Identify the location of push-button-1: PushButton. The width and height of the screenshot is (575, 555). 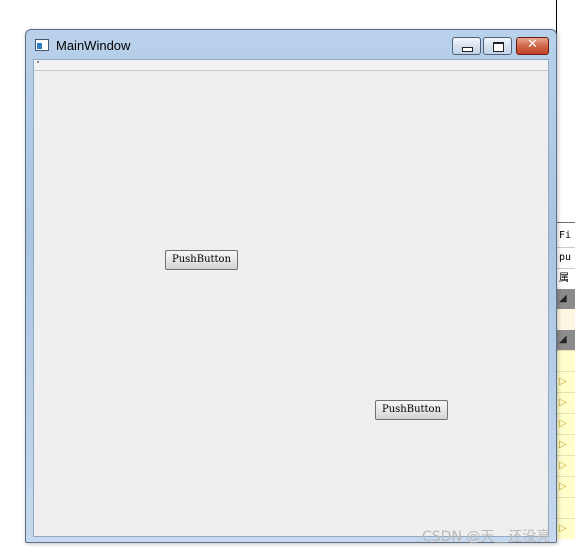
(201, 260).